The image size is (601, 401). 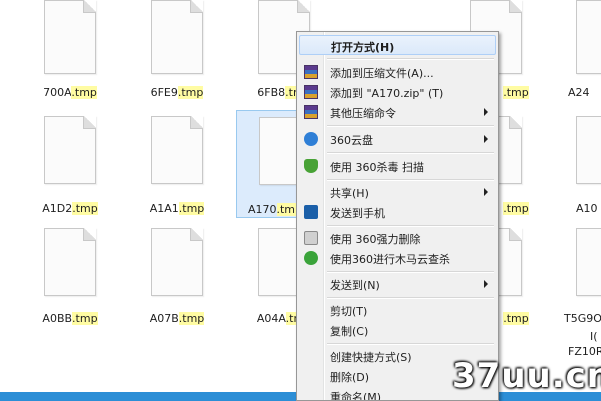 I want to click on menu-item-send-to: 发送到(N), so click(x=397, y=284).